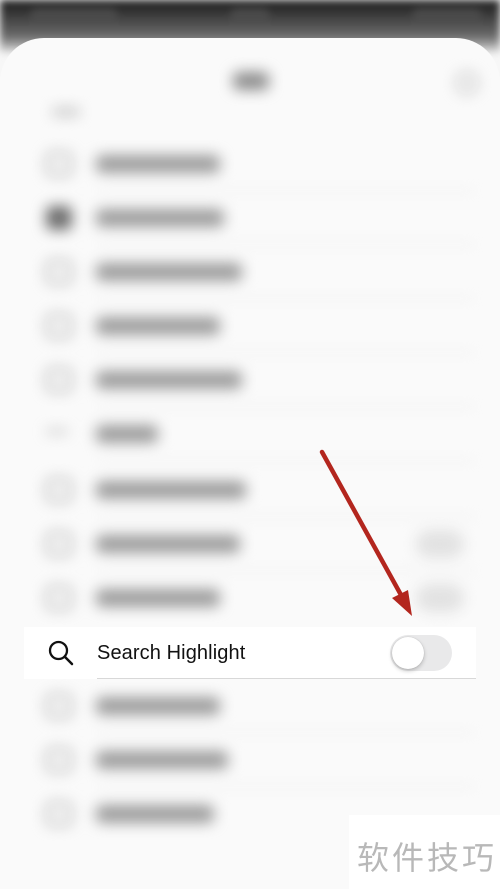 Image resolution: width=500 pixels, height=889 pixels. I want to click on search-highlight-row: Search Highlight, so click(250, 653).